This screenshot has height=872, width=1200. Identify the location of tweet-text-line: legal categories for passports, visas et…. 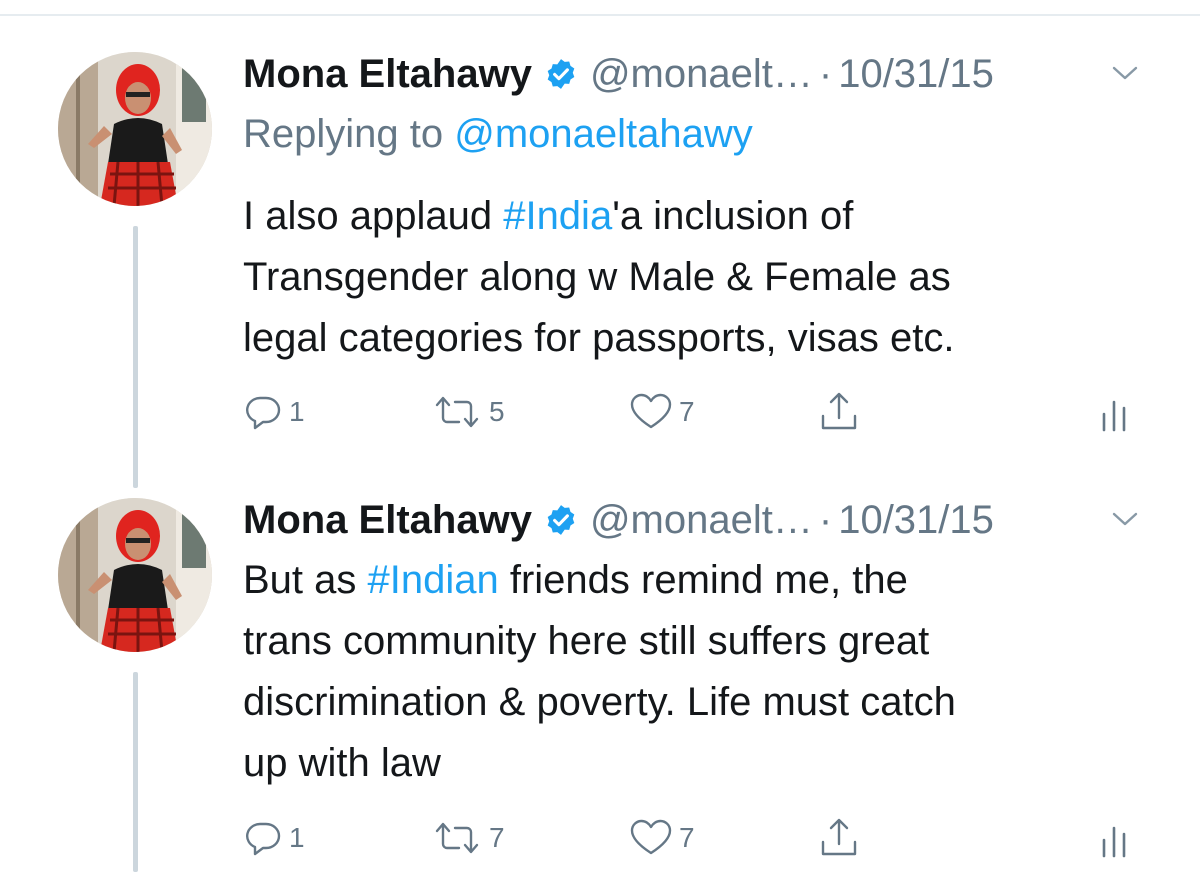
(599, 338).